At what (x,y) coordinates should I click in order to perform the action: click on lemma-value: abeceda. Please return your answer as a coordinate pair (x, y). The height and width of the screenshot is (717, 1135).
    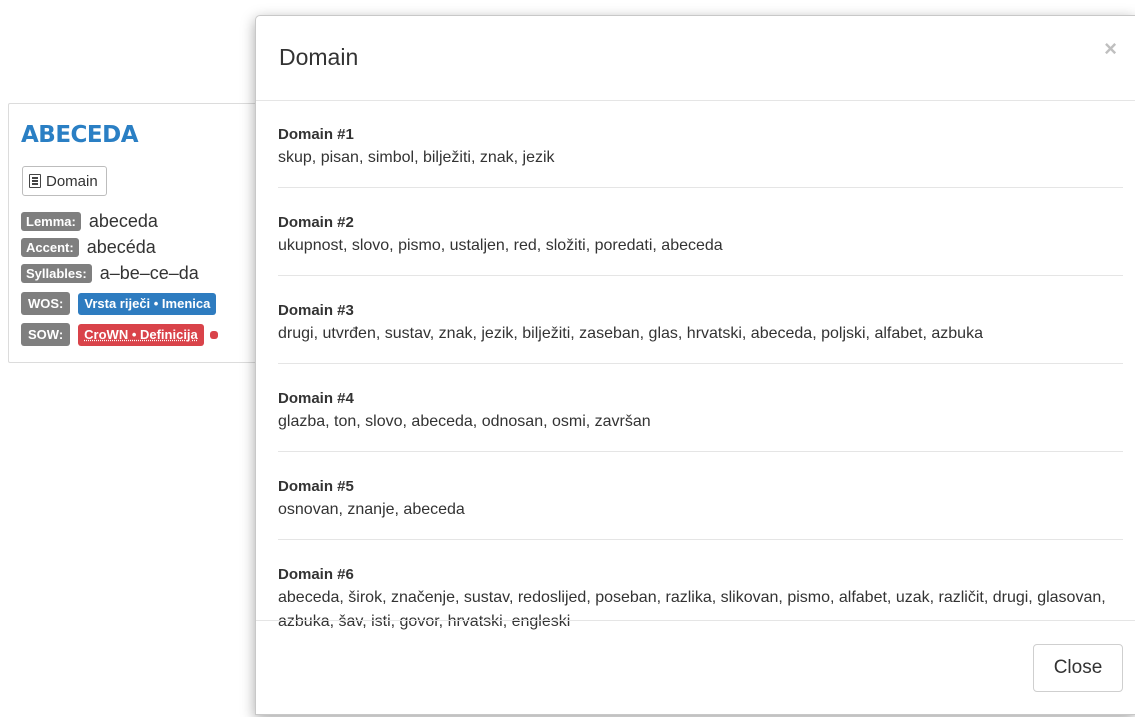
    Looking at the image, I should click on (123, 221).